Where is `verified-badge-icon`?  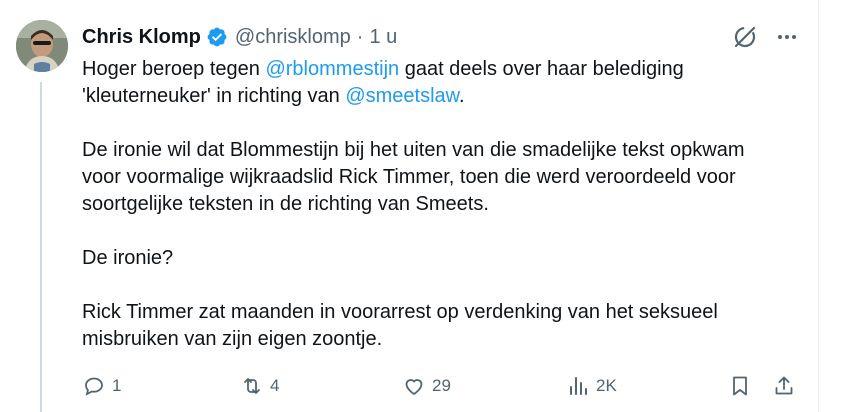
verified-badge-icon is located at coordinates (217, 37).